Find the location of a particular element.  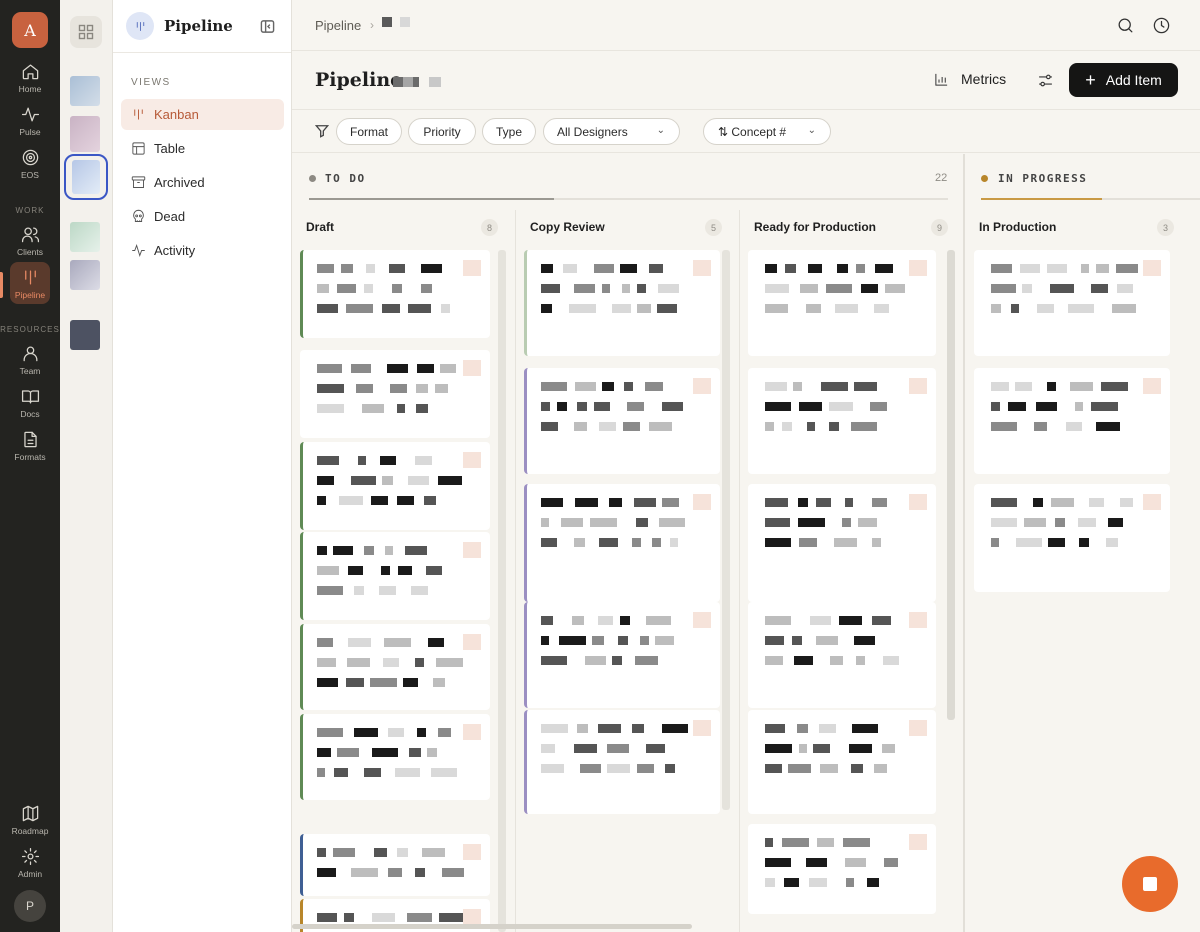

workspace-strip is located at coordinates (86, 466).